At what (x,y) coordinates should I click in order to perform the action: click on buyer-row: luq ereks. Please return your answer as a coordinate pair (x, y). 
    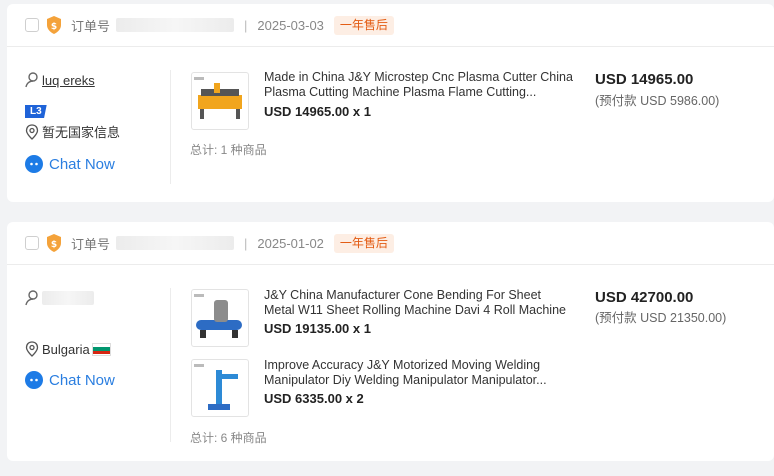
    Looking at the image, I should click on (72, 80).